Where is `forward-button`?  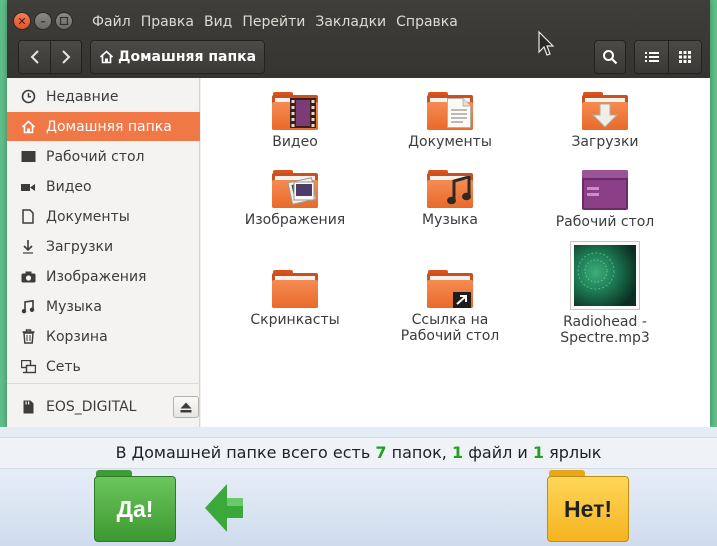 forward-button is located at coordinates (65, 57).